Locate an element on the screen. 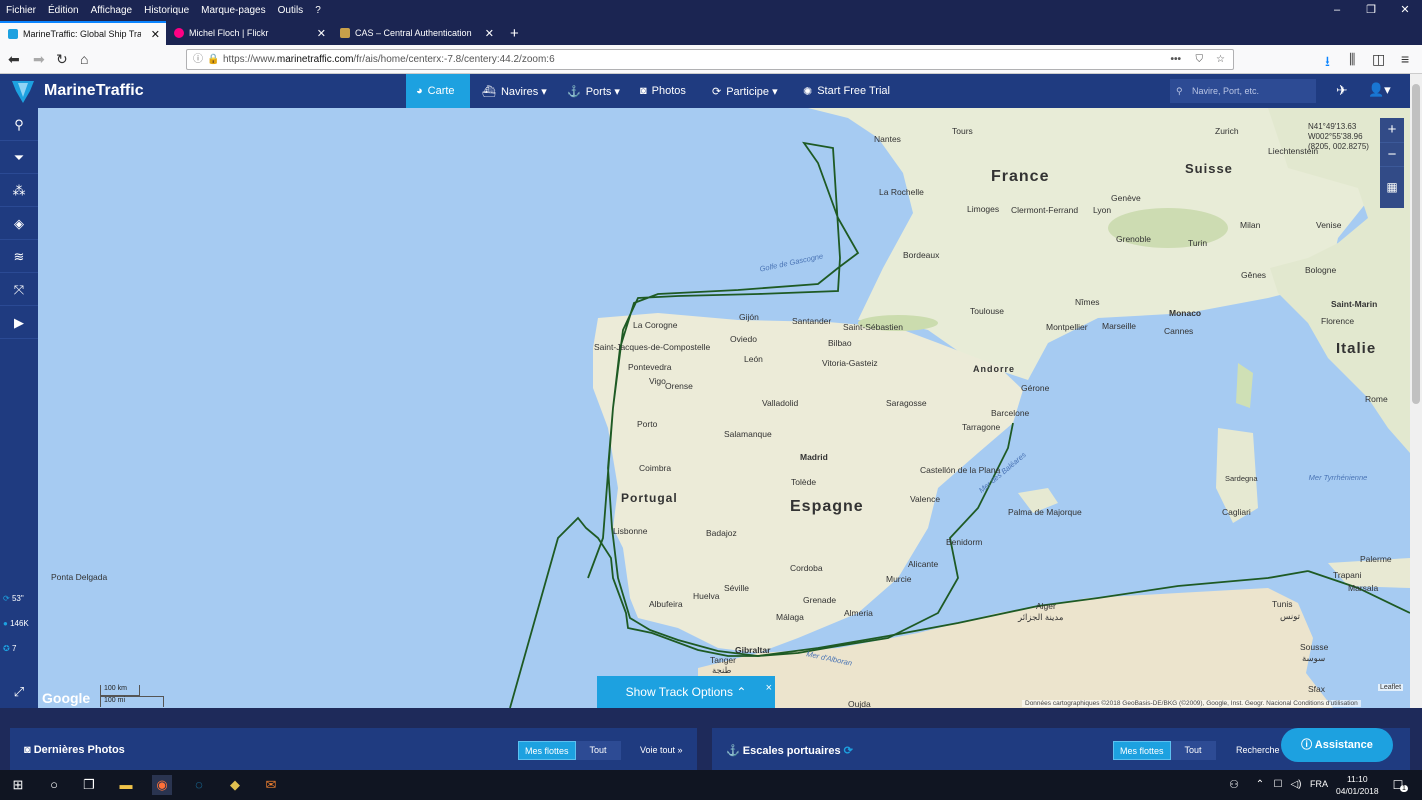 Image resolution: width=1422 pixels, height=800 pixels. city-label: León is located at coordinates (753, 359).